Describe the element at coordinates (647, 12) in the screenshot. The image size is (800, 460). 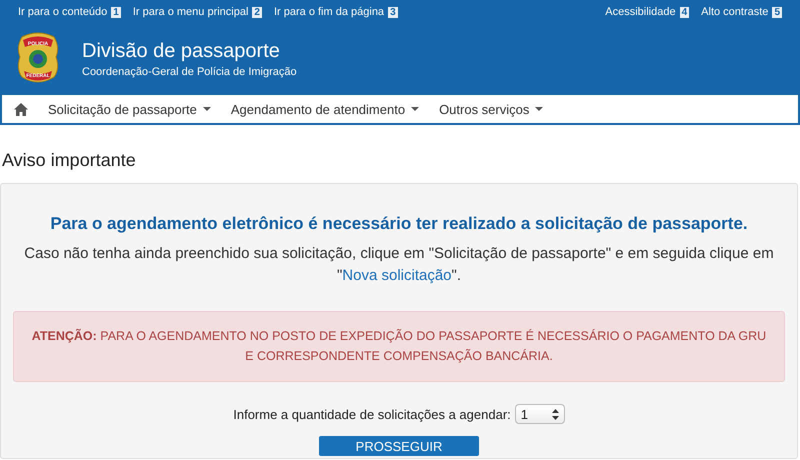
I see `accessibility-link: Acessibilidade 4` at that location.